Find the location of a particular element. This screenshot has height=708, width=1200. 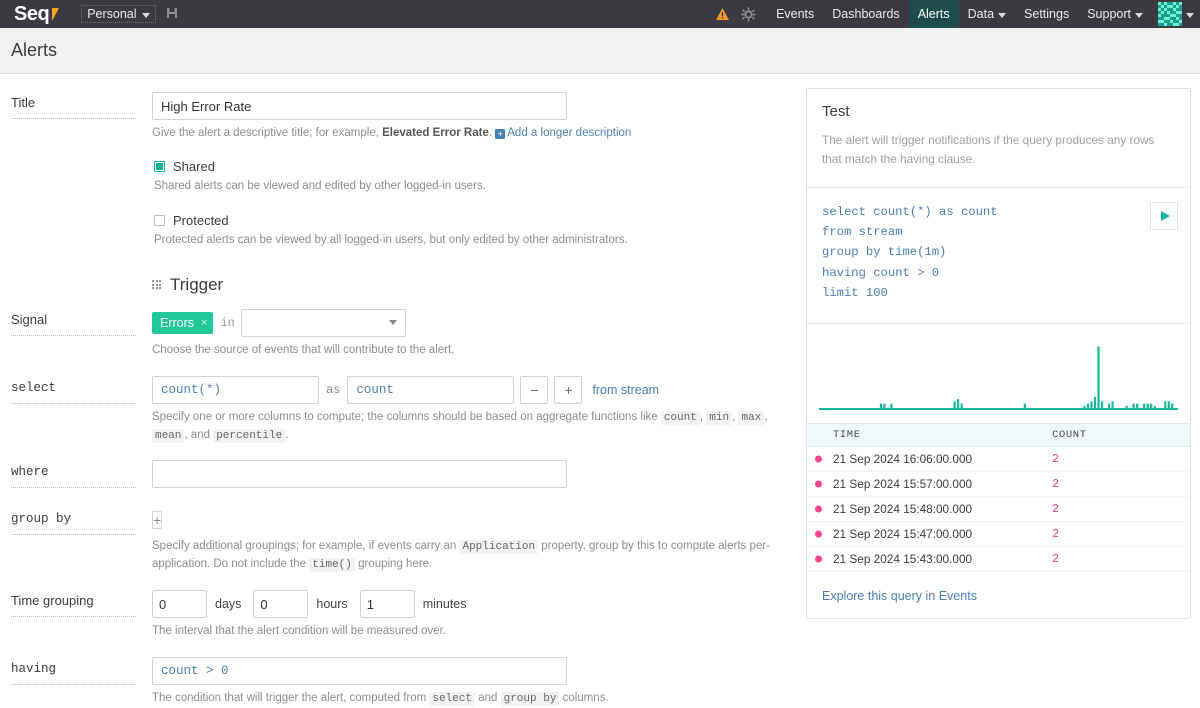

floppy-save-icon is located at coordinates (172, 14).